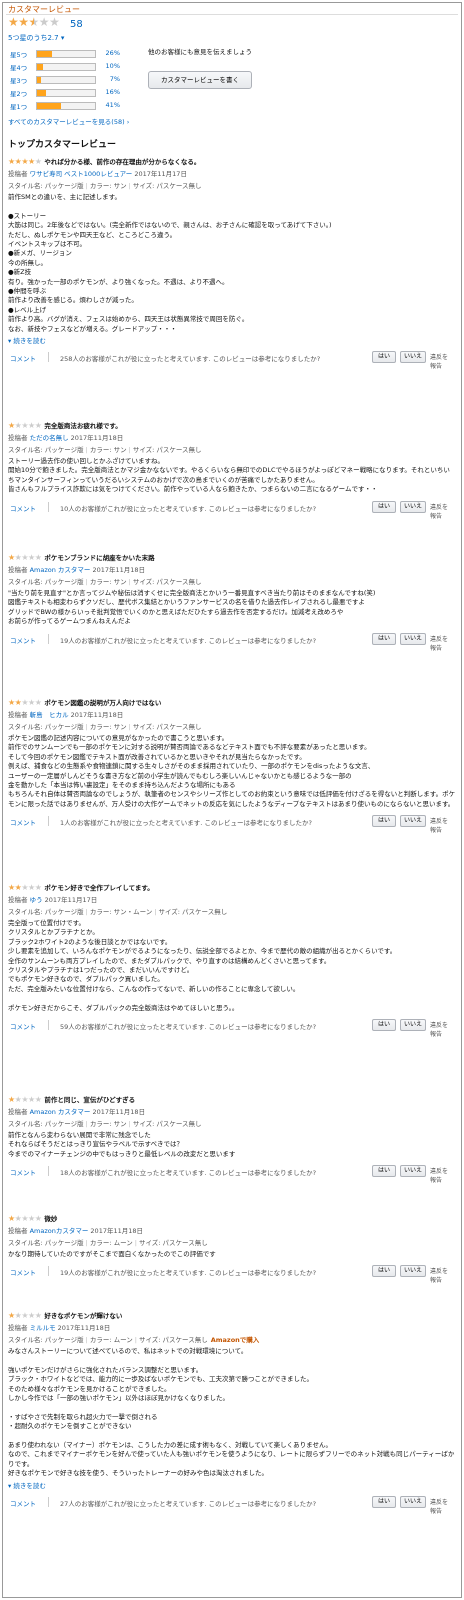 This screenshot has width=464, height=1600. Describe the element at coordinates (232, 702) in the screenshot. I see `review-header: ★★★★★ ポケモン図鑑の説明が万人向けではない` at that location.